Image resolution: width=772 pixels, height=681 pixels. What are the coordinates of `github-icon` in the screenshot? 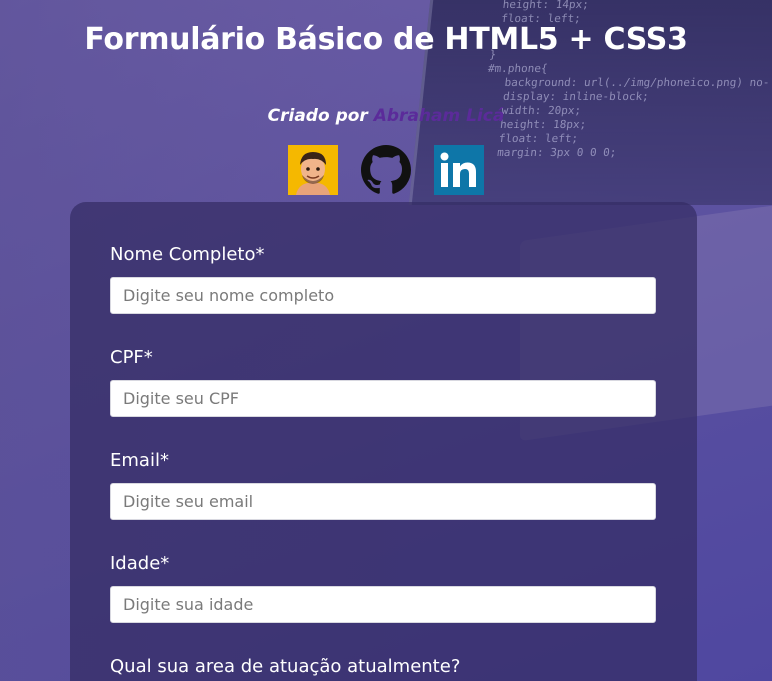 It's located at (386, 169).